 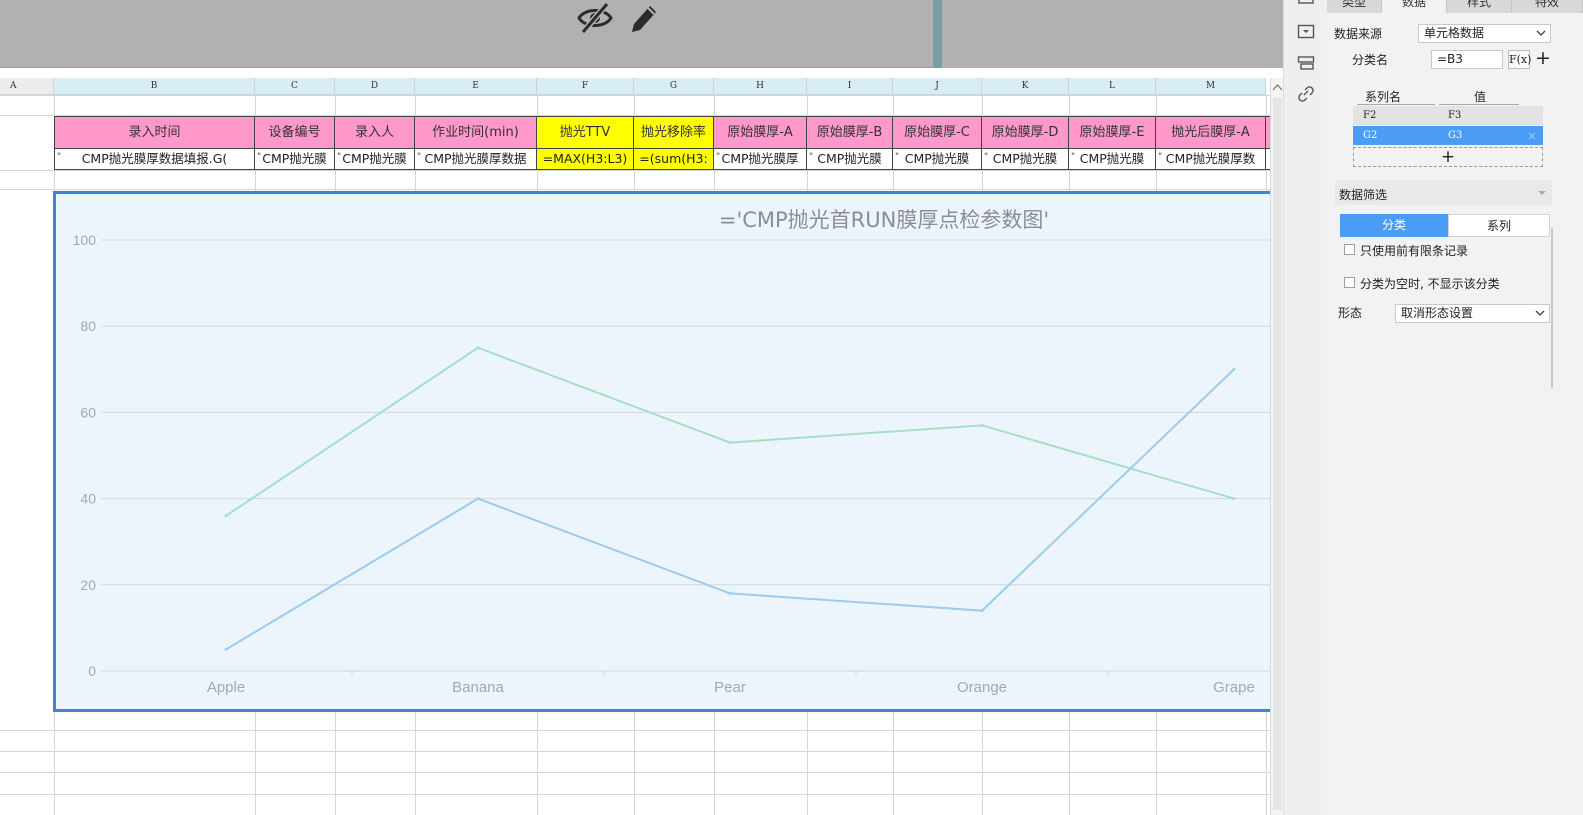 What do you see at coordinates (1025, 86) in the screenshot?
I see `column-header-k: K` at bounding box center [1025, 86].